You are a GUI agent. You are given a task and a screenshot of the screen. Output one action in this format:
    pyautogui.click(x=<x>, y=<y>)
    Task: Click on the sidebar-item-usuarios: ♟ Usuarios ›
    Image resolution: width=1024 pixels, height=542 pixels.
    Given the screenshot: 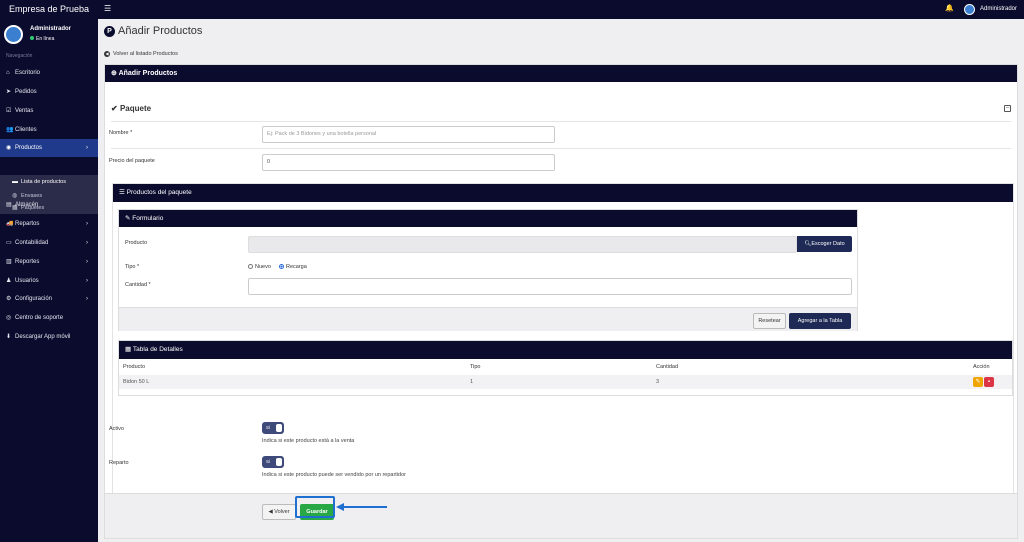 What is the action you would take?
    pyautogui.click(x=49, y=281)
    